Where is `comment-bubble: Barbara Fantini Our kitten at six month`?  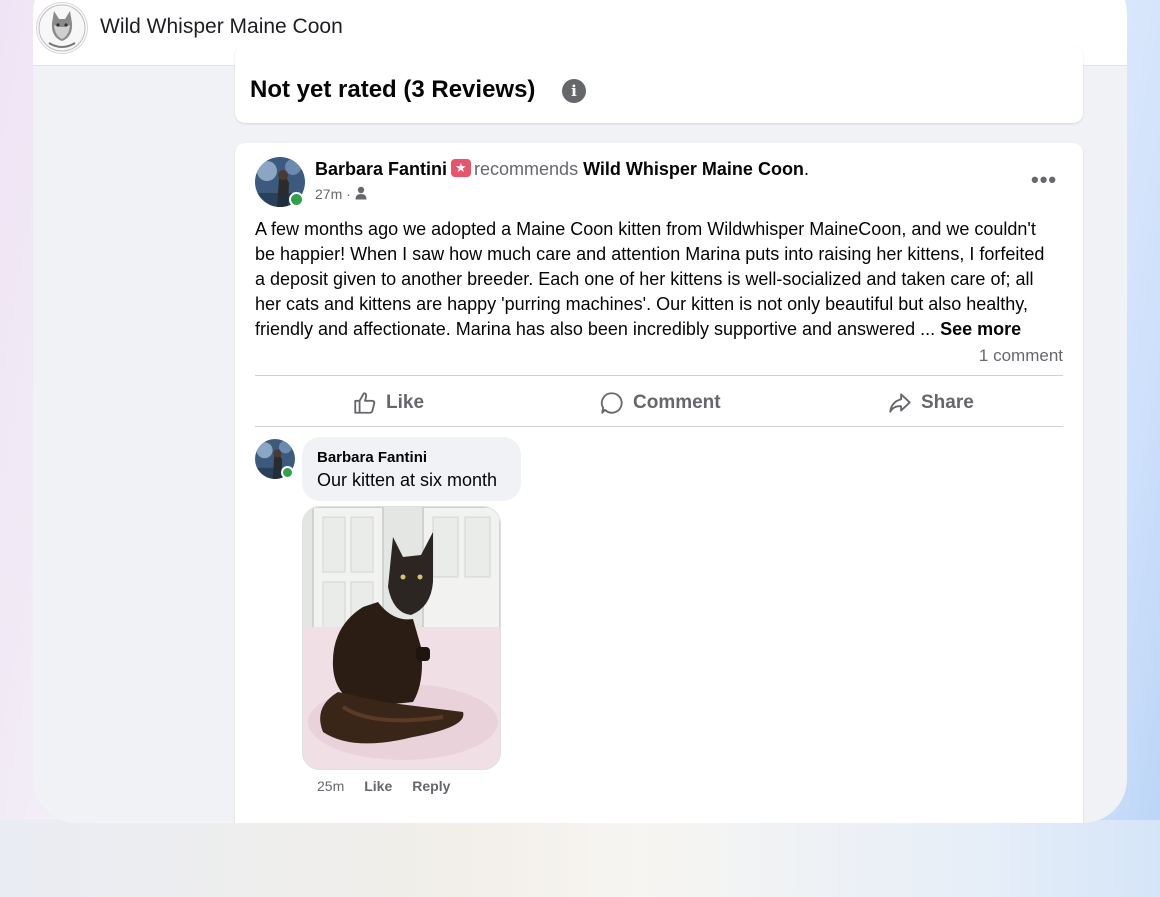
comment-bubble: Barbara Fantini Our kitten at six month is located at coordinates (411, 469).